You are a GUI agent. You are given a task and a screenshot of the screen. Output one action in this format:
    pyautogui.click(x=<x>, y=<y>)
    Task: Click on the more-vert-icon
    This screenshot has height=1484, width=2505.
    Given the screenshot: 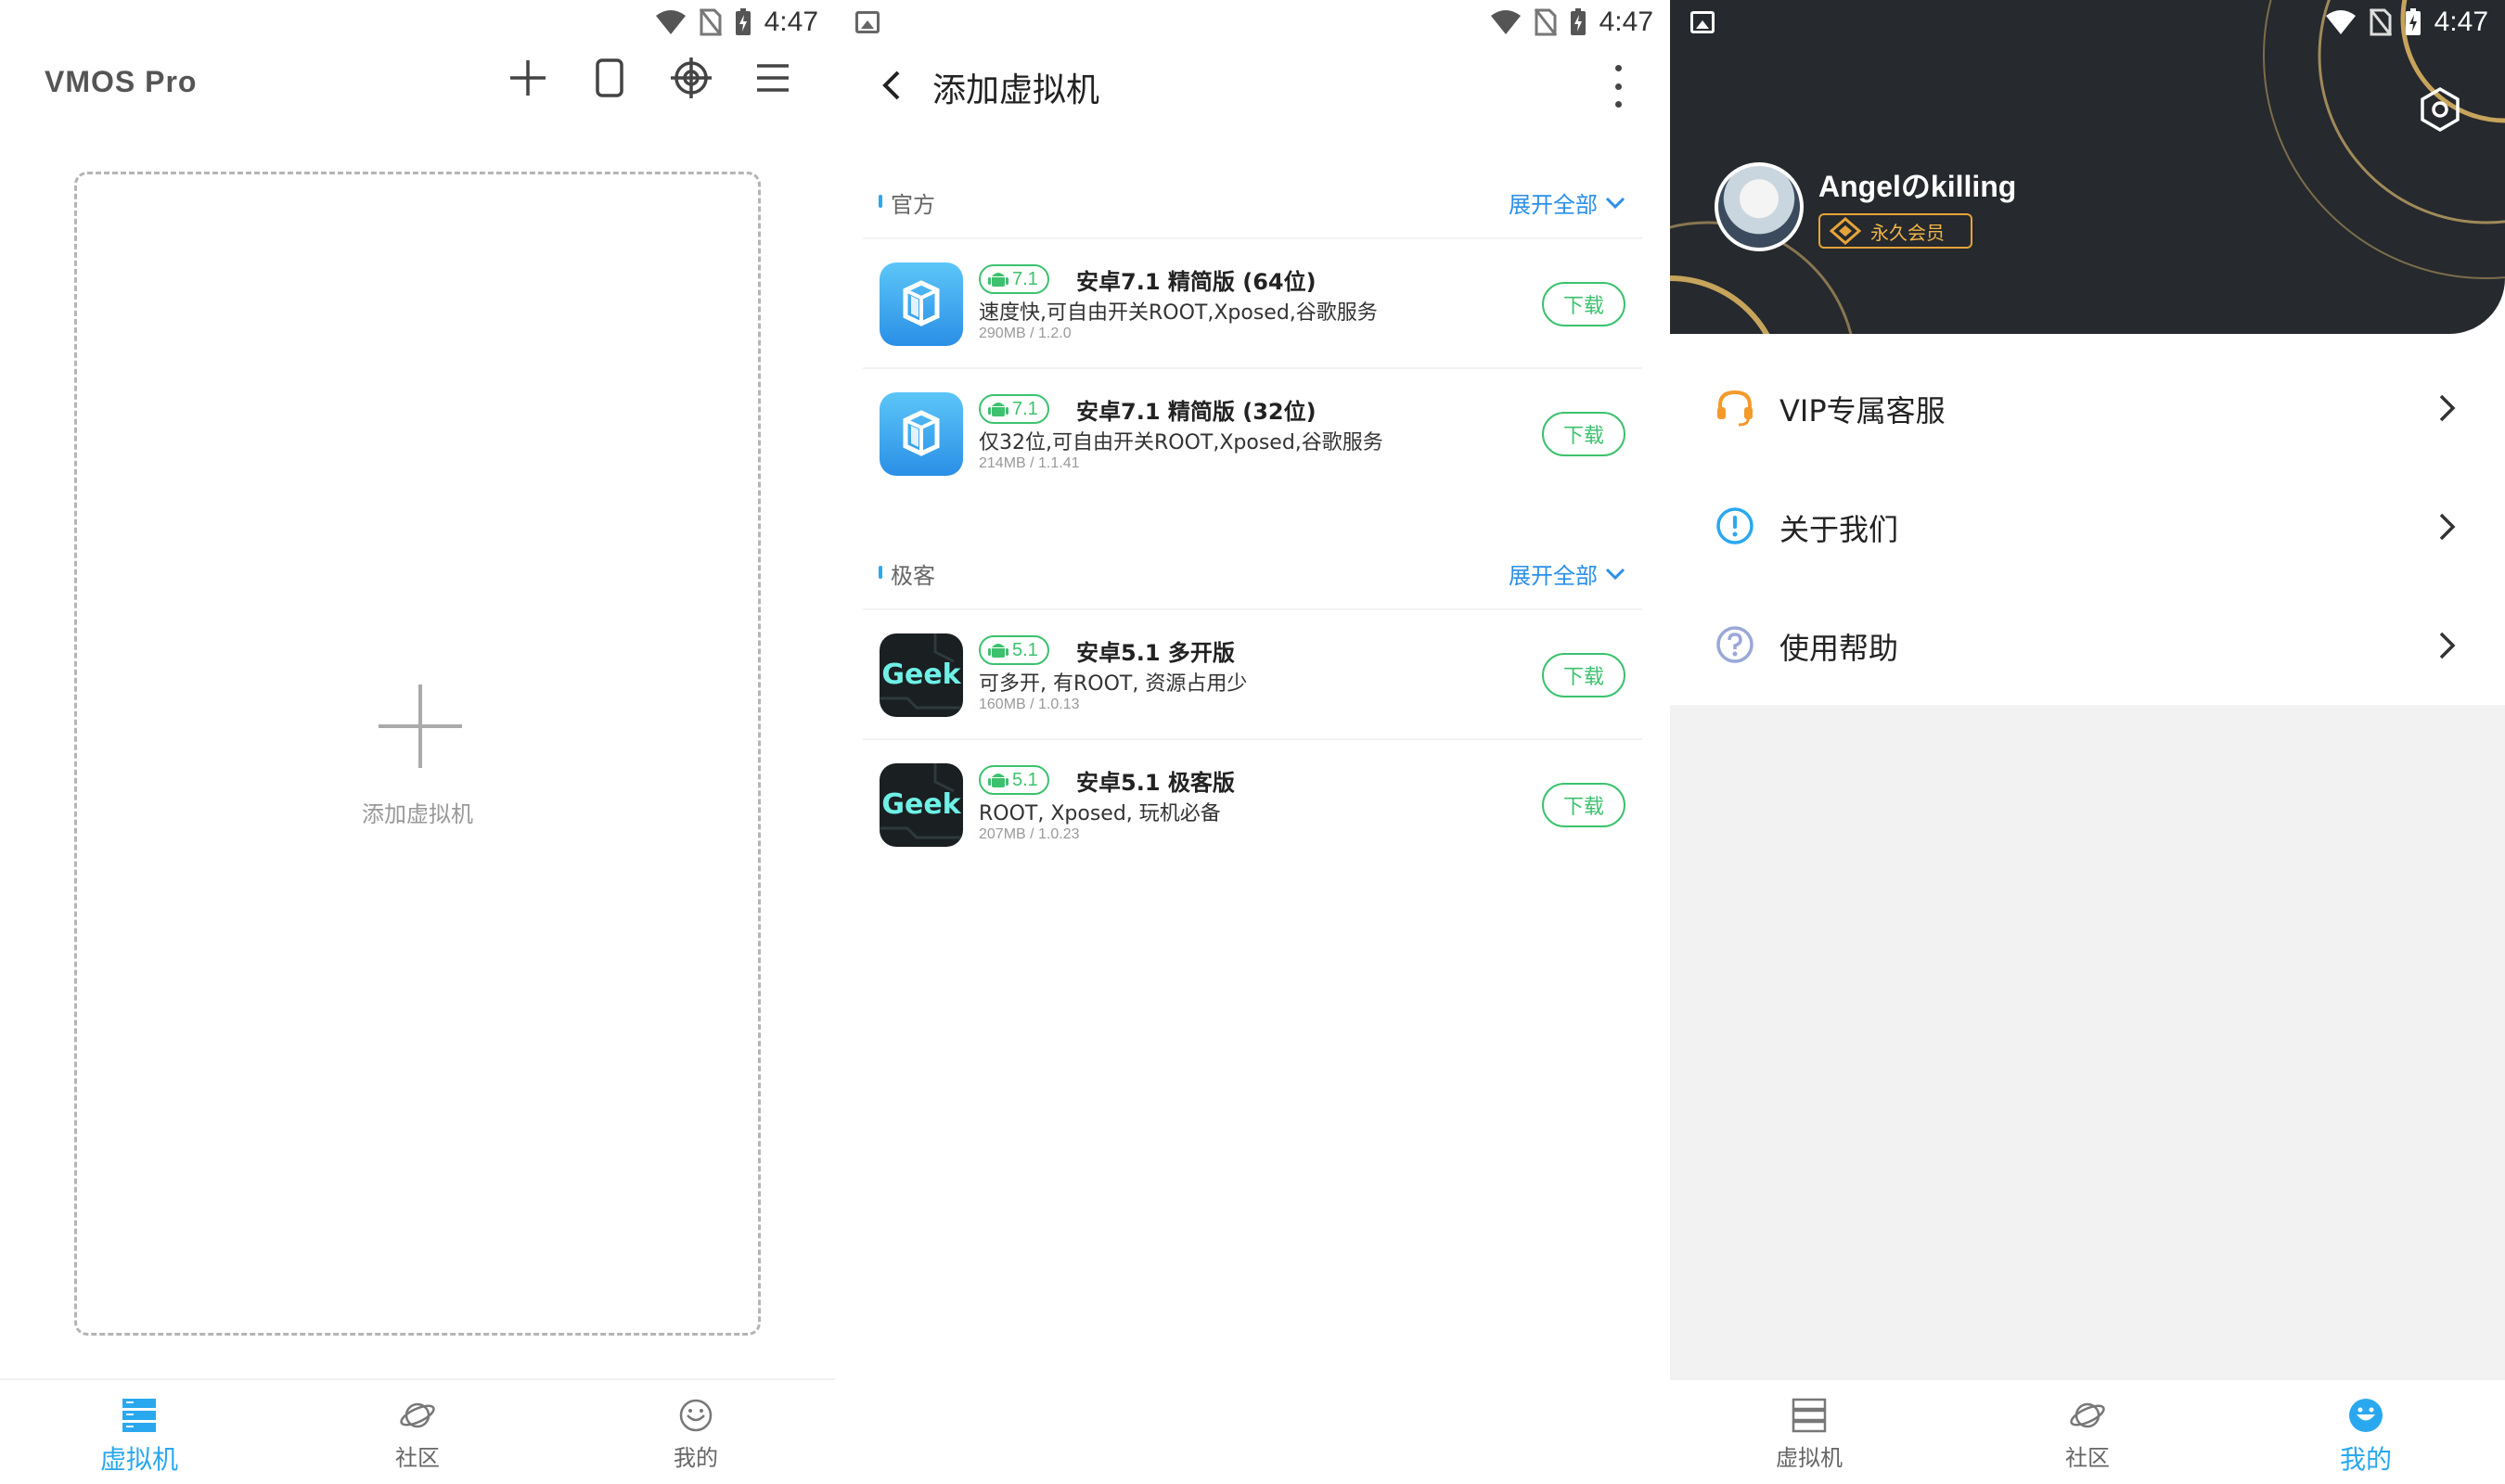 What is the action you would take?
    pyautogui.click(x=1618, y=86)
    